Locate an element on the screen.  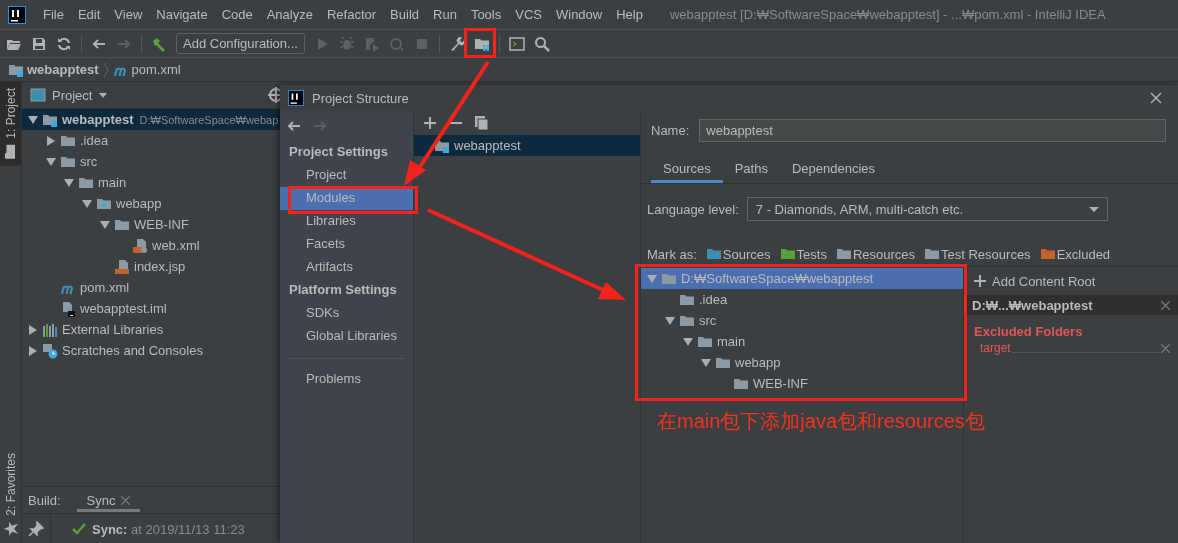
menu-item: Run is located at coordinates (445, 14).